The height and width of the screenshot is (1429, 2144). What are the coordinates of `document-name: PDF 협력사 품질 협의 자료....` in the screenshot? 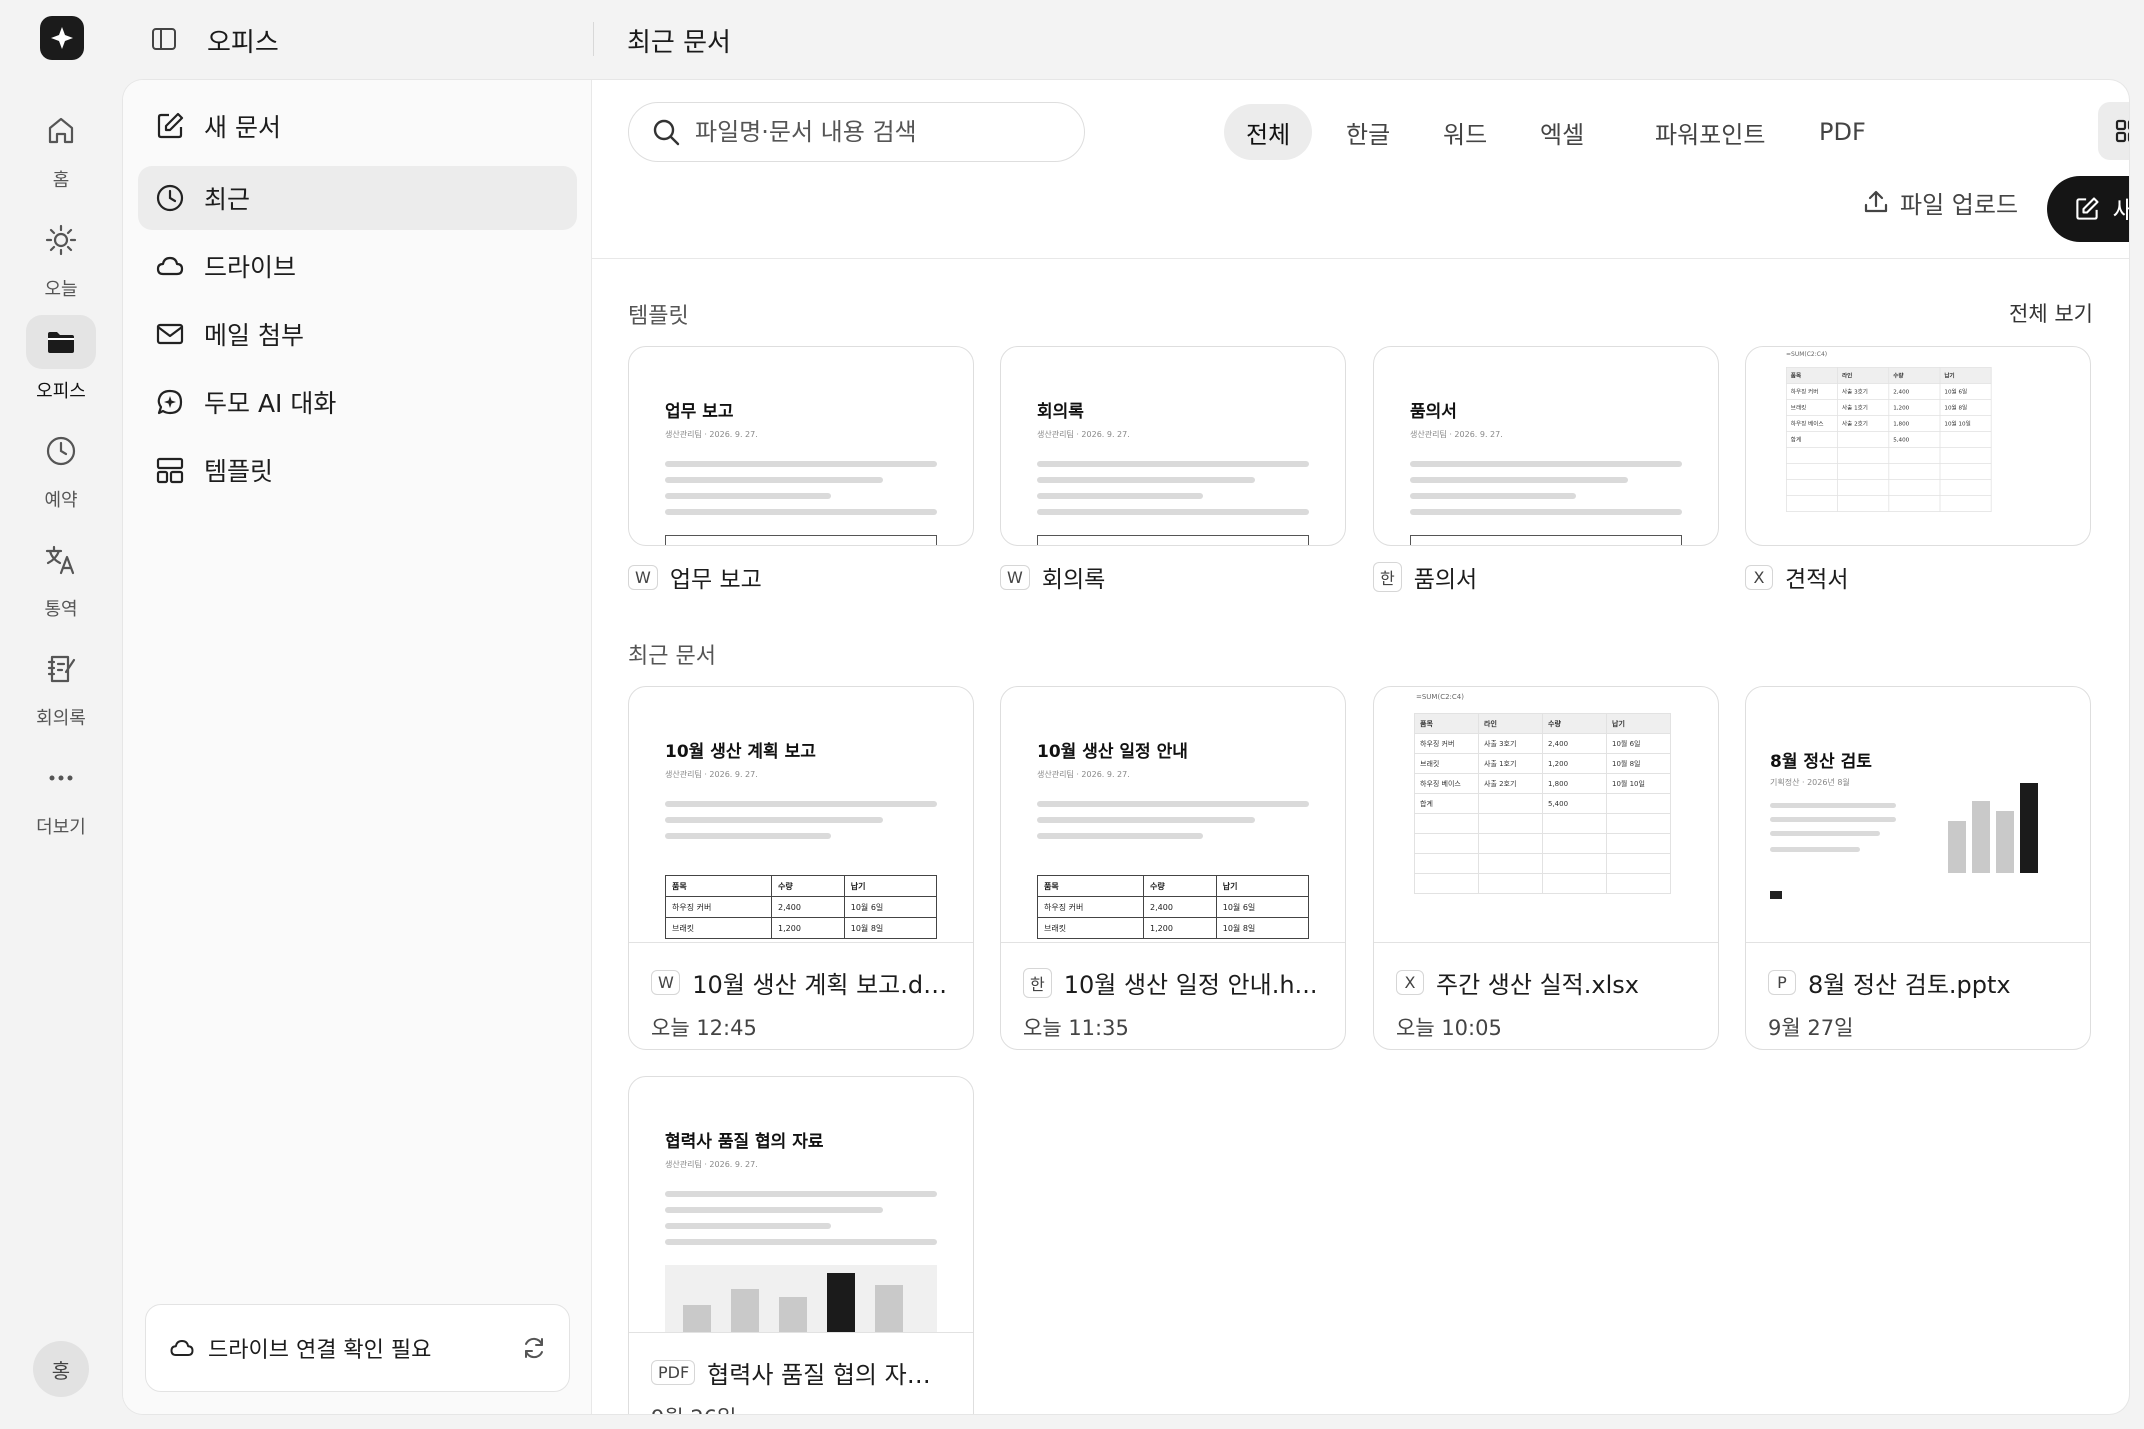 It's located at (801, 1372).